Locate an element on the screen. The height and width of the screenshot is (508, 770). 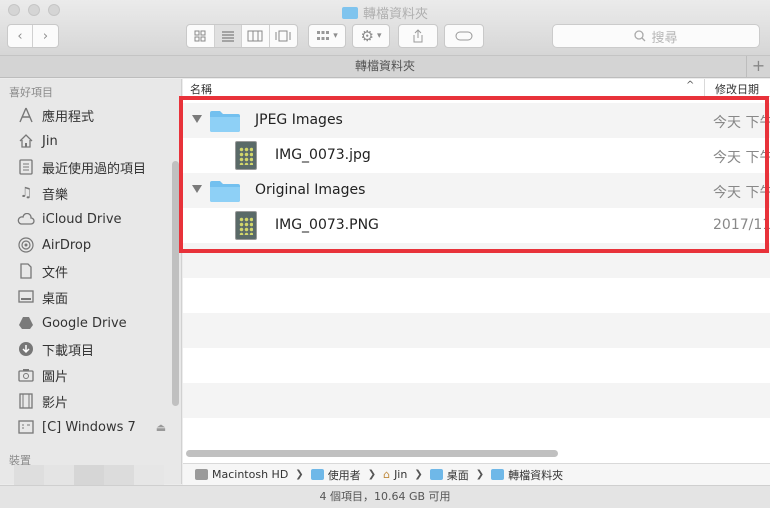
sidebar-item-label: [C] Windows 7 is located at coordinates (89, 427).